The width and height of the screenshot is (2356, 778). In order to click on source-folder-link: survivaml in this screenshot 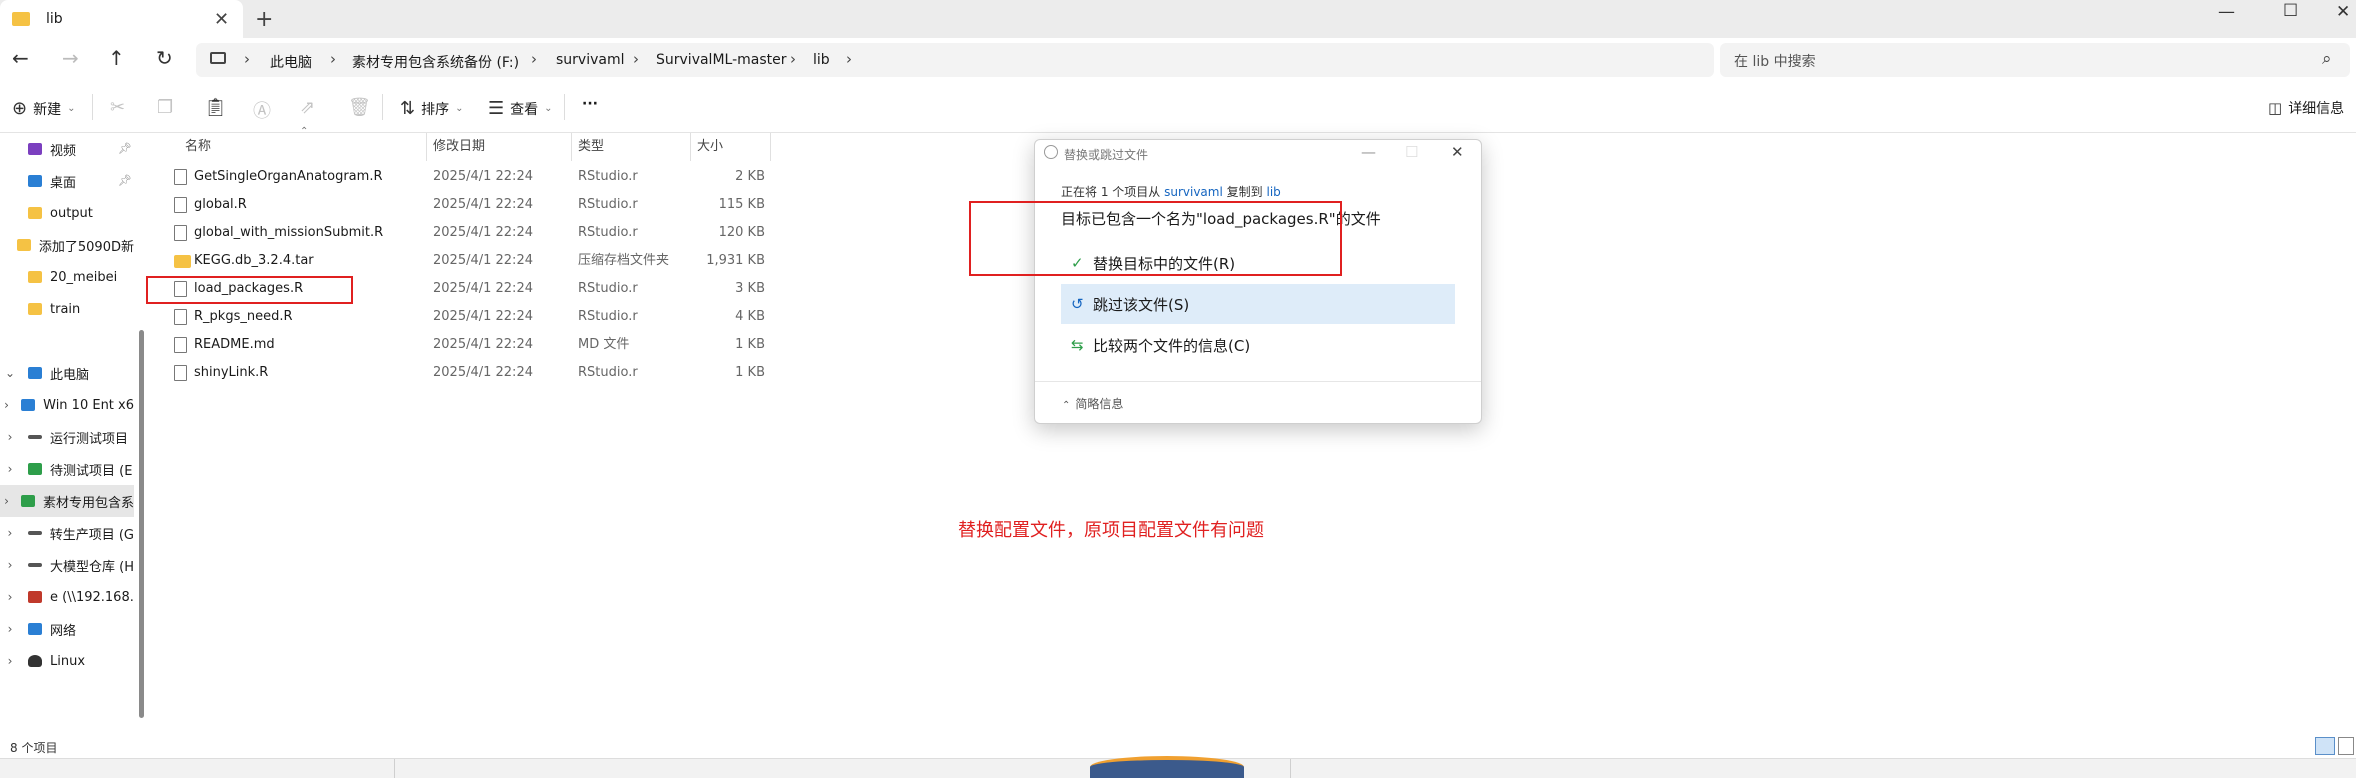, I will do `click(1193, 192)`.